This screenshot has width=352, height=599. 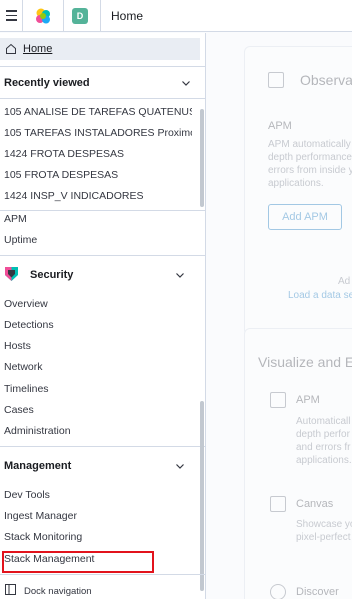 I want to click on recently-viewed-title: Recently viewed, so click(x=47, y=83).